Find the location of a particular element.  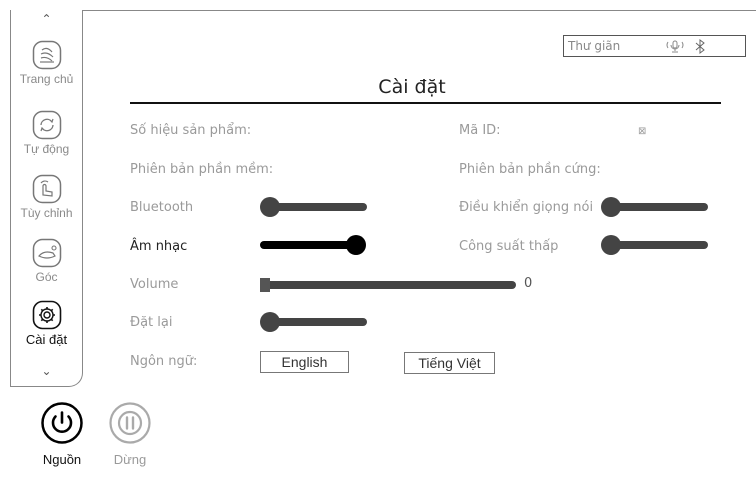

low-power-label: Công suất thấp is located at coordinates (509, 246).